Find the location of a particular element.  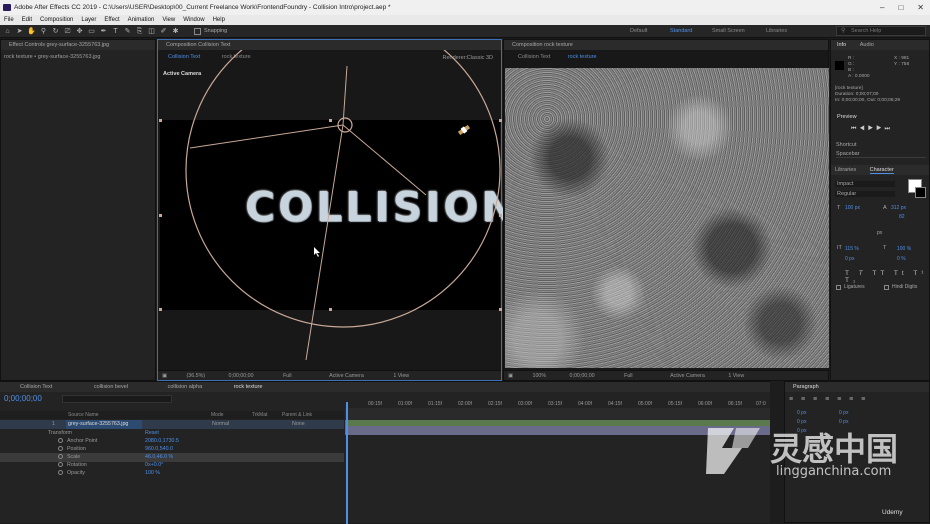

baseline-shift-value: 0 px is located at coordinates (849, 259).